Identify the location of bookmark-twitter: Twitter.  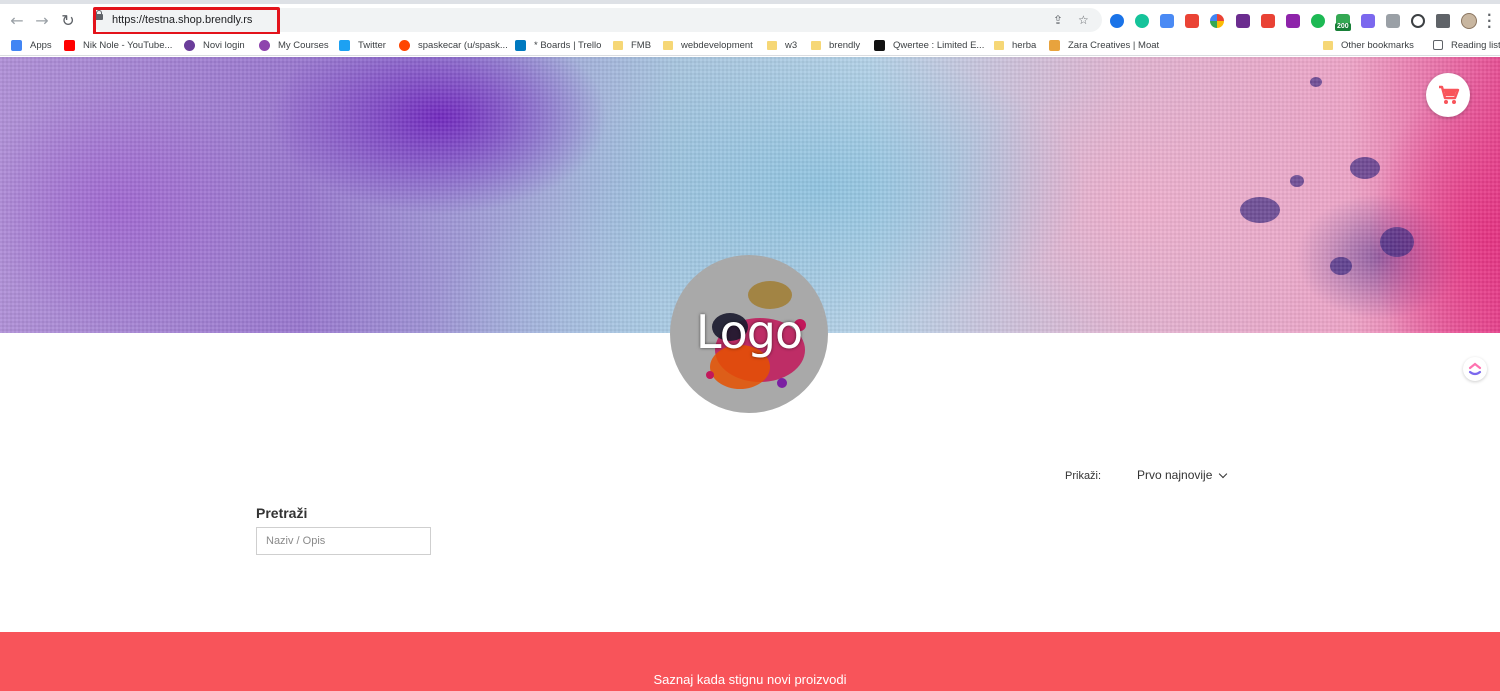
(362, 45).